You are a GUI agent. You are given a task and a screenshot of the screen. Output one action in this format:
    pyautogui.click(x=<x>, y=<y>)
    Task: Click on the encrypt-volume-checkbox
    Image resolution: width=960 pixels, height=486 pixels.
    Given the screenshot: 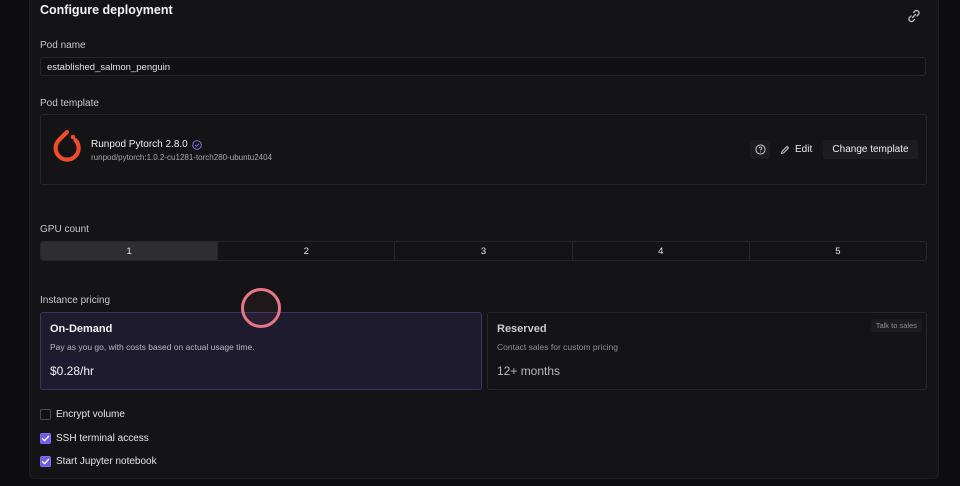 What is the action you would take?
    pyautogui.click(x=45, y=414)
    